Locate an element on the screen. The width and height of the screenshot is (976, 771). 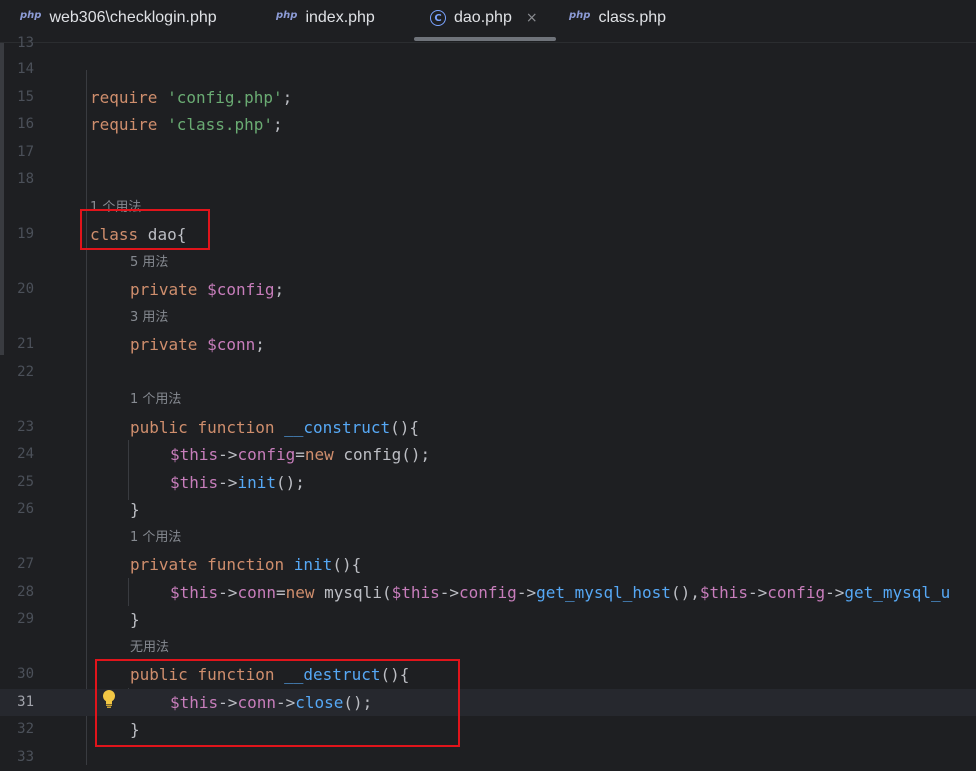
code-line: 25 $this->init(); is located at coordinates (488, 482).